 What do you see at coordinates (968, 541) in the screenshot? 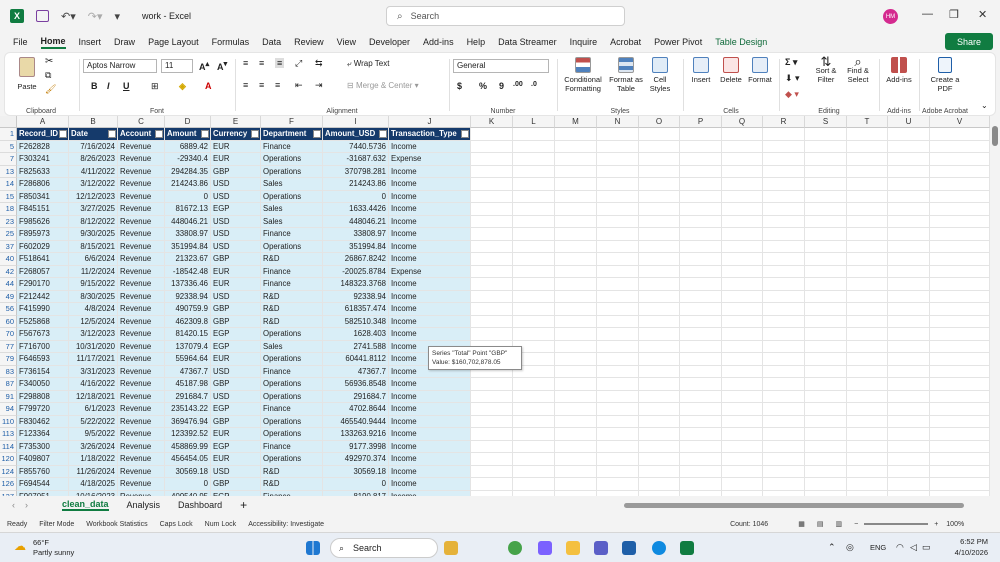
I see `clock-time: 6:52 PM` at bounding box center [968, 541].